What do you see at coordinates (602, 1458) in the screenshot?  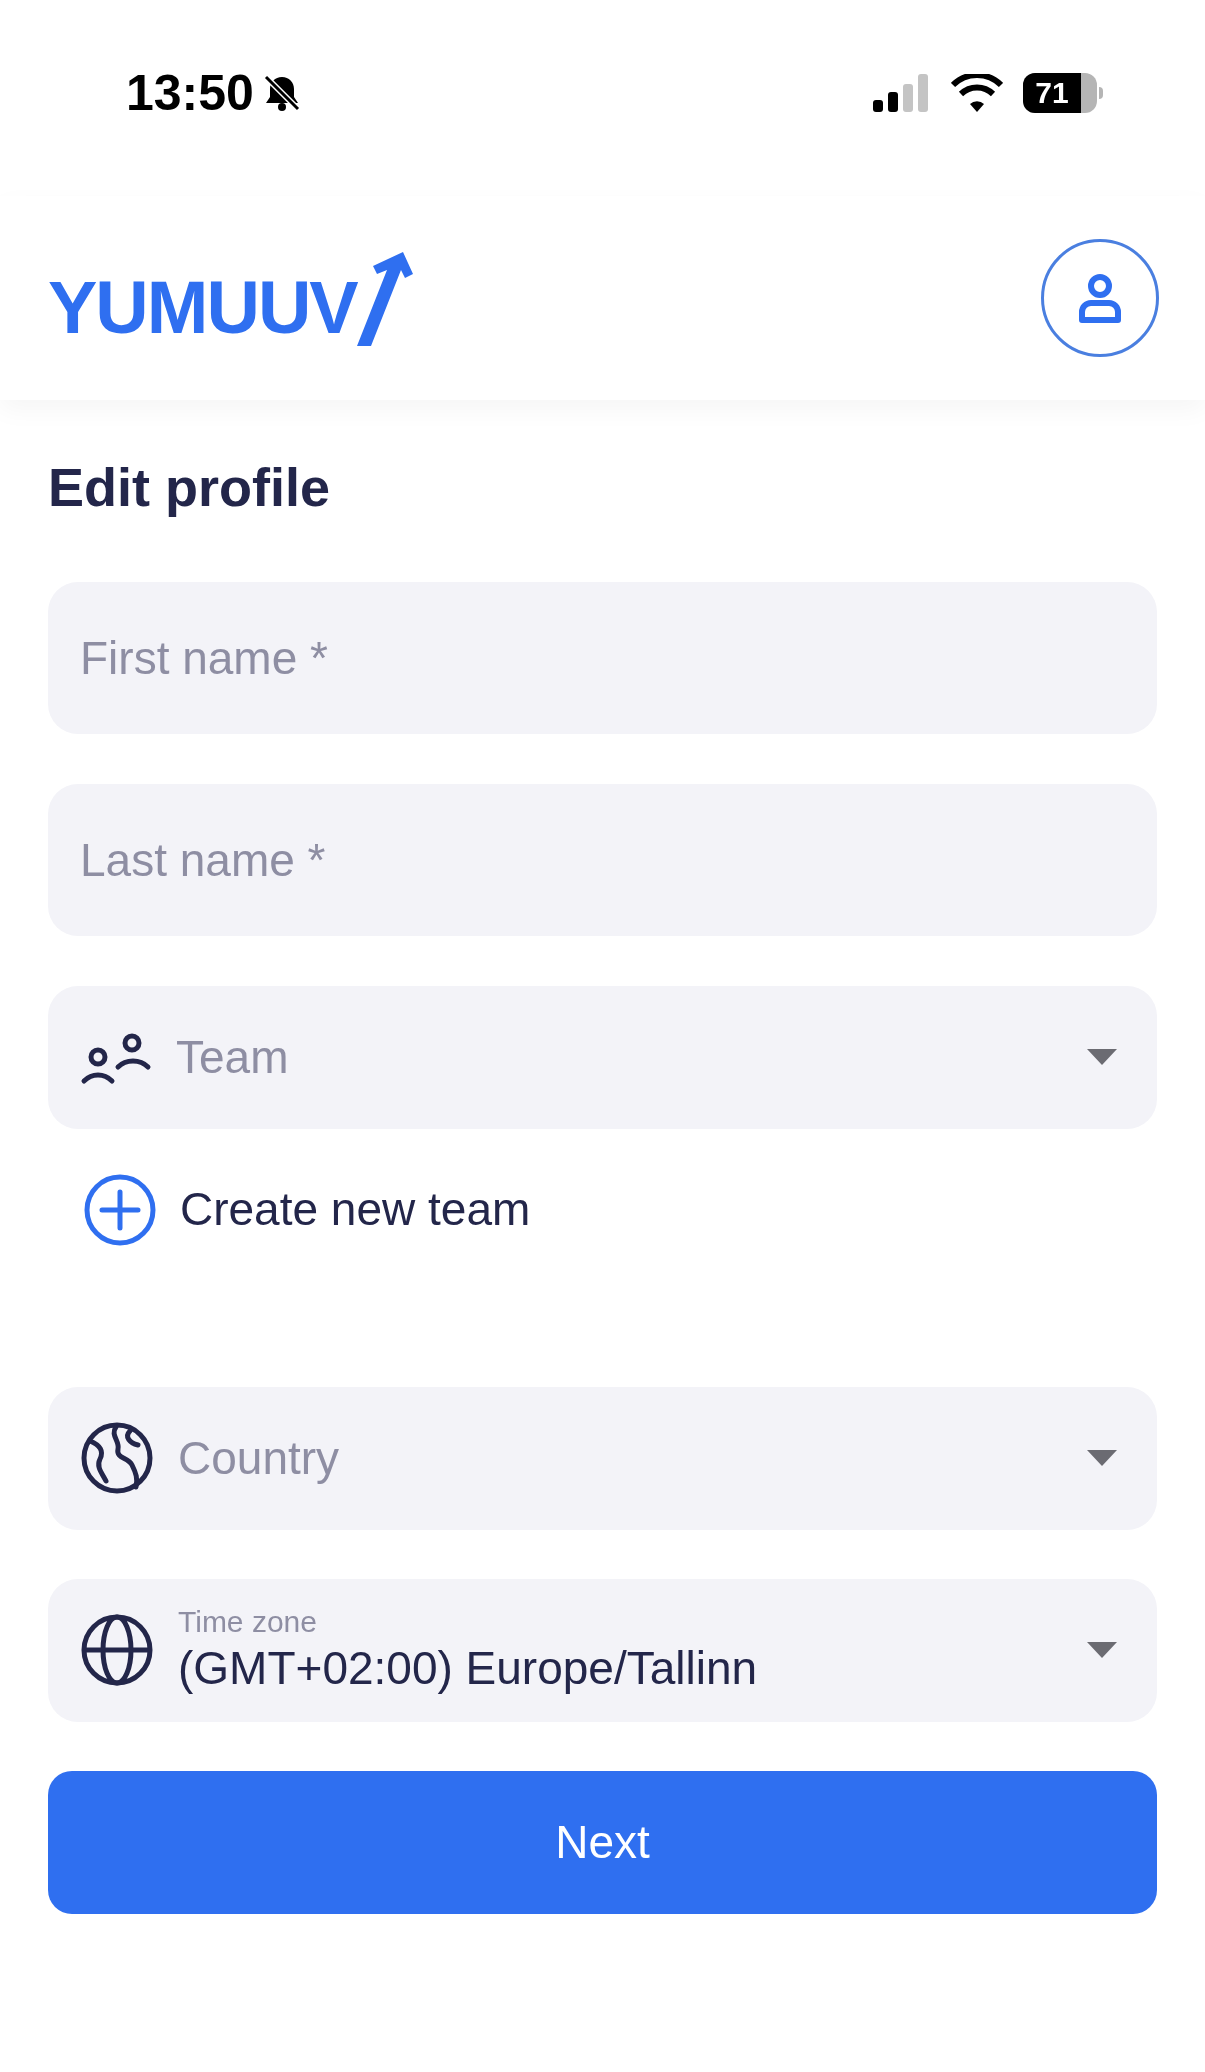 I see `country-dropdown: Country` at bounding box center [602, 1458].